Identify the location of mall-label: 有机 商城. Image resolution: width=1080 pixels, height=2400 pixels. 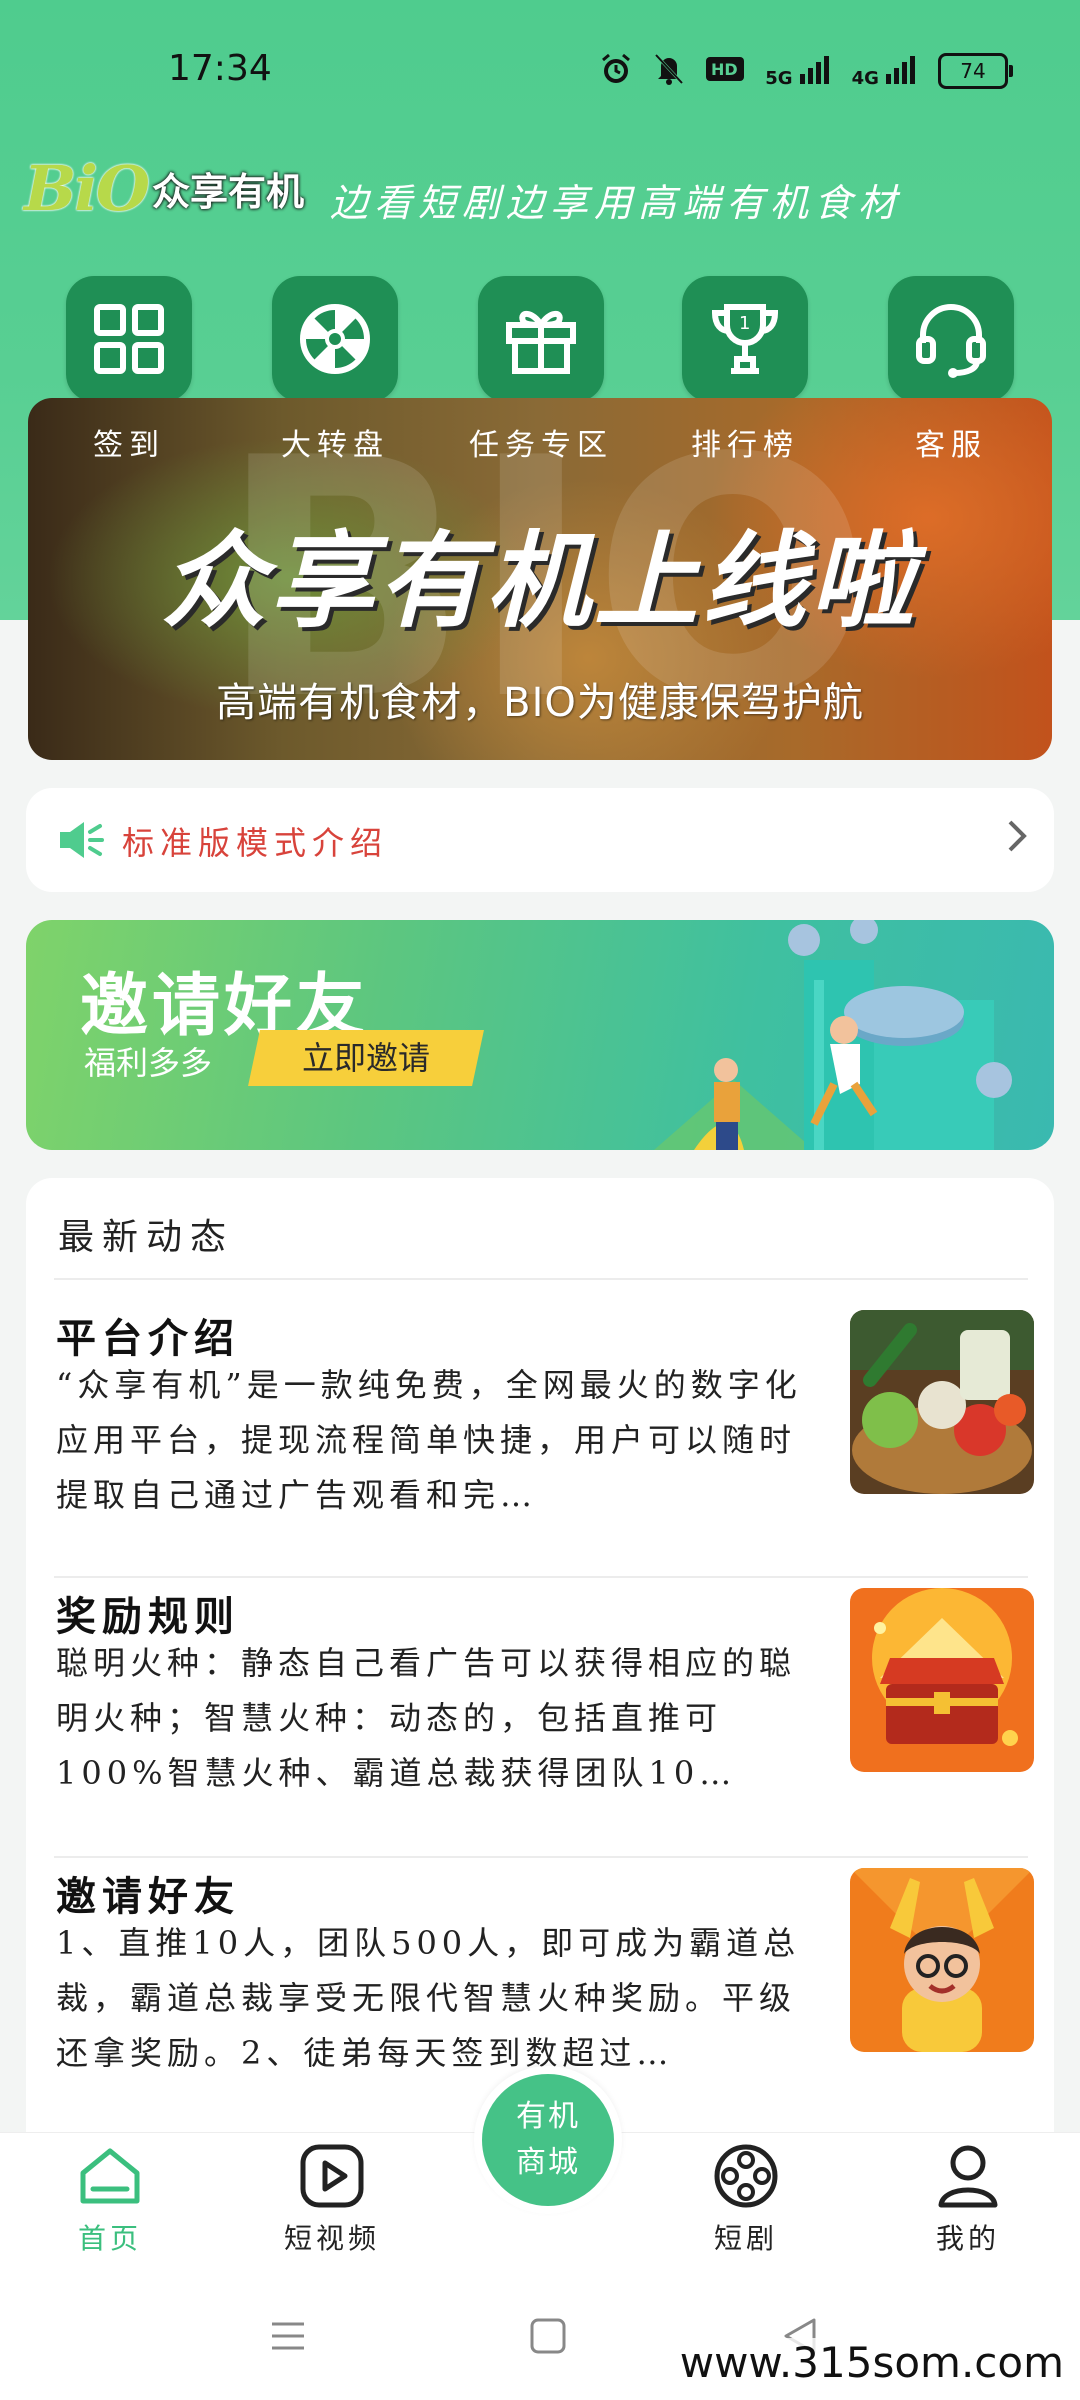
(548, 2139).